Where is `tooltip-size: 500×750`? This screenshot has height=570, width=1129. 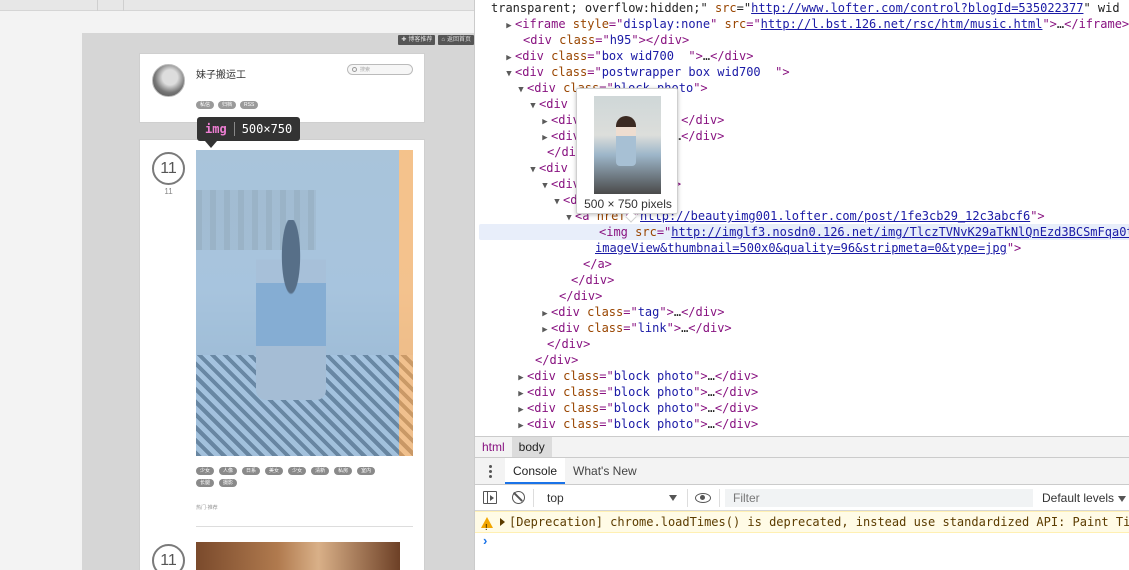 tooltip-size: 500×750 is located at coordinates (267, 129).